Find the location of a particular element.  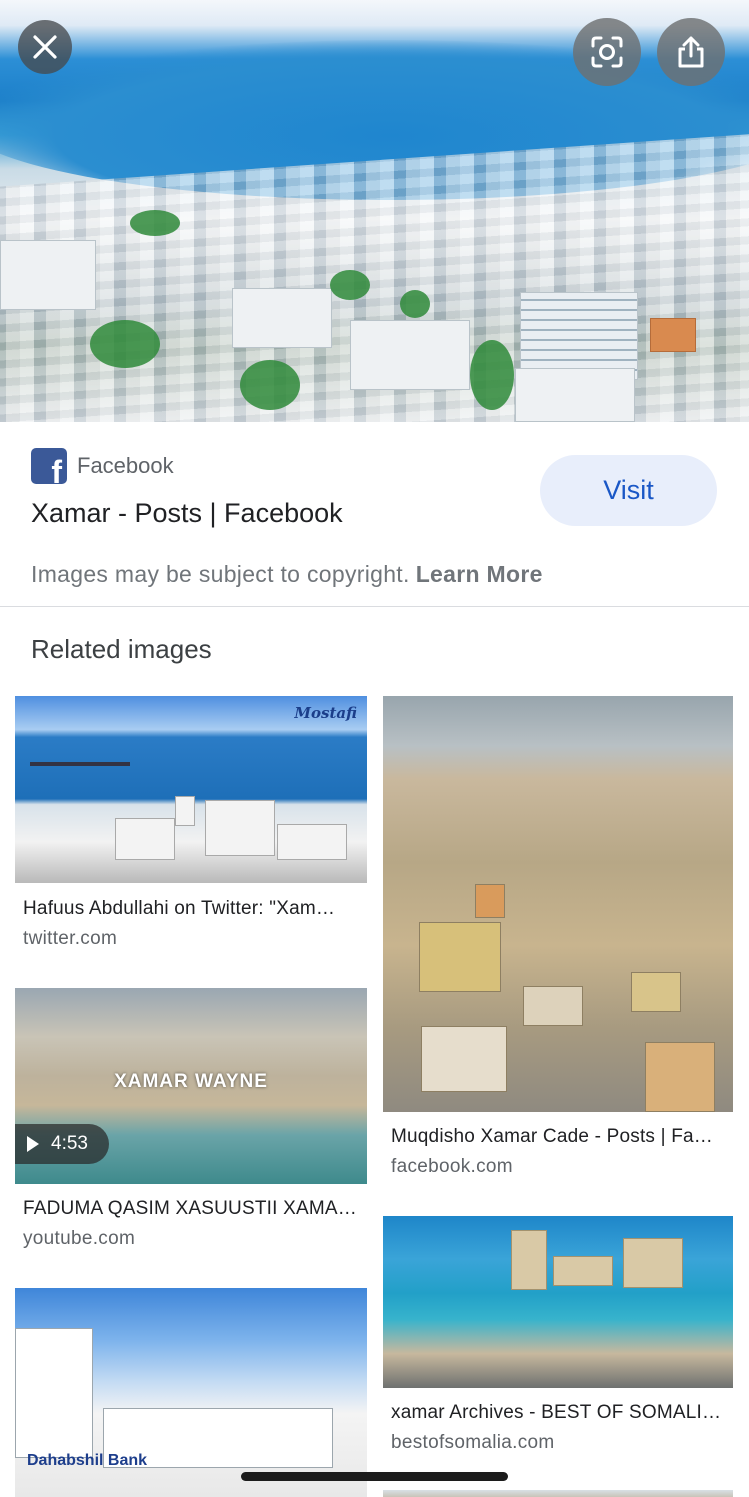

related-image-domain: bestofsomalia.com is located at coordinates (473, 1442).